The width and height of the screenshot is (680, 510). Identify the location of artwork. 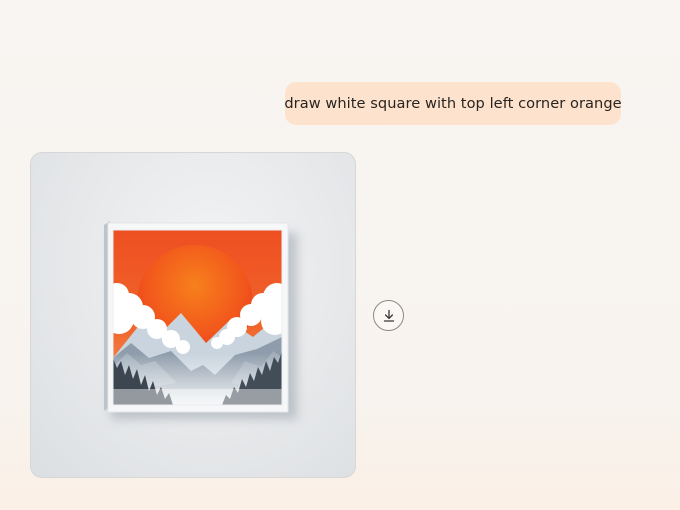
(197, 317).